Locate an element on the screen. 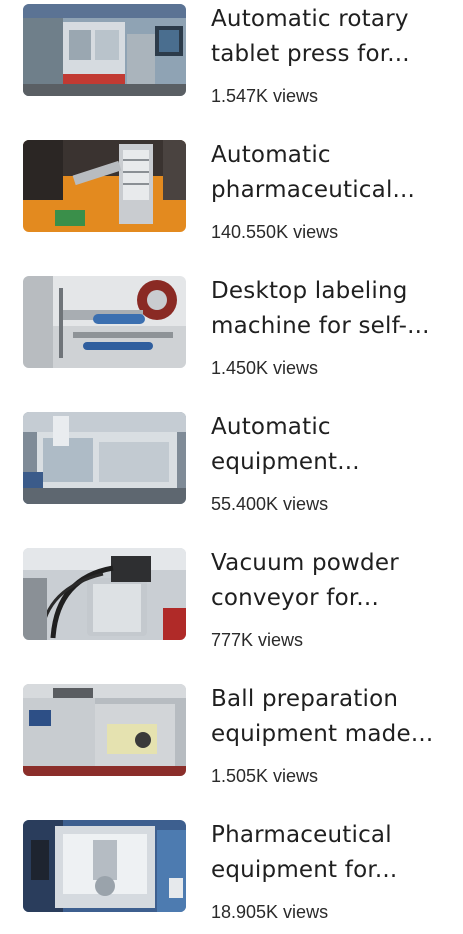 This screenshot has height=934, width=463. labeling-machine-thumbnail-image is located at coordinates (104, 322).